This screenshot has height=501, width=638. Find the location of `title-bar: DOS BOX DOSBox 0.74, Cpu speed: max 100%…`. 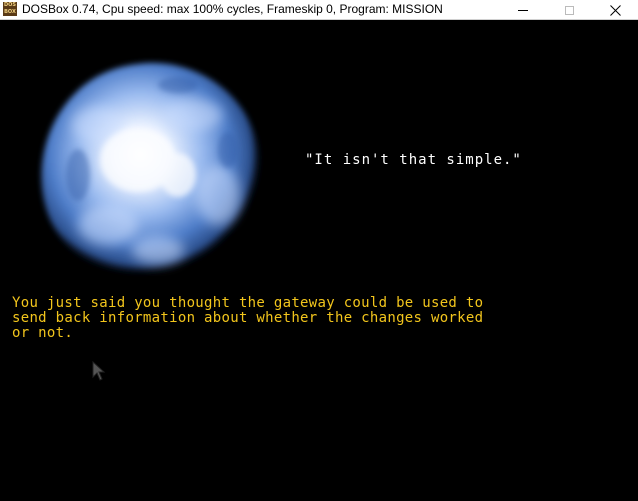

title-bar: DOS BOX DOSBox 0.74, Cpu speed: max 100%… is located at coordinates (319, 10).